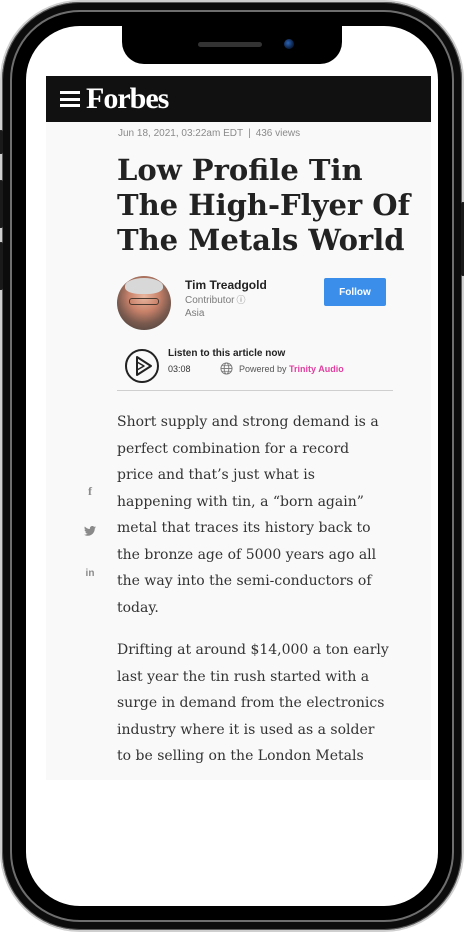  What do you see at coordinates (263, 369) in the screenshot?
I see `powered-by-label: Powered by` at bounding box center [263, 369].